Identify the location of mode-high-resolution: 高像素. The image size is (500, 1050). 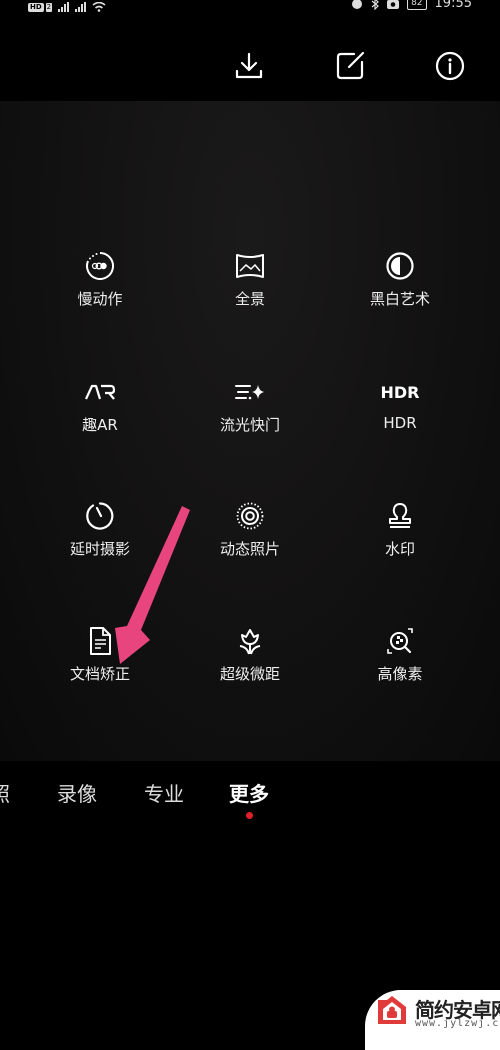
(400, 654).